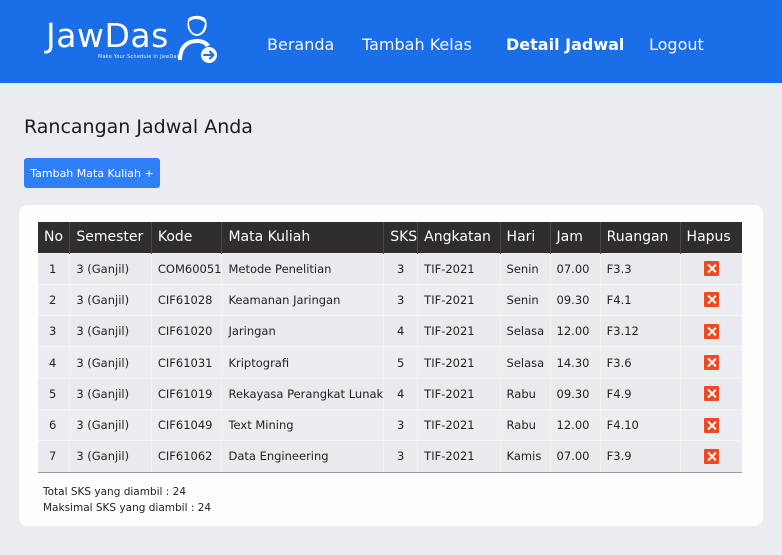  What do you see at coordinates (302, 362) in the screenshot?
I see `cell-mata-kuliah: Kriptografi` at bounding box center [302, 362].